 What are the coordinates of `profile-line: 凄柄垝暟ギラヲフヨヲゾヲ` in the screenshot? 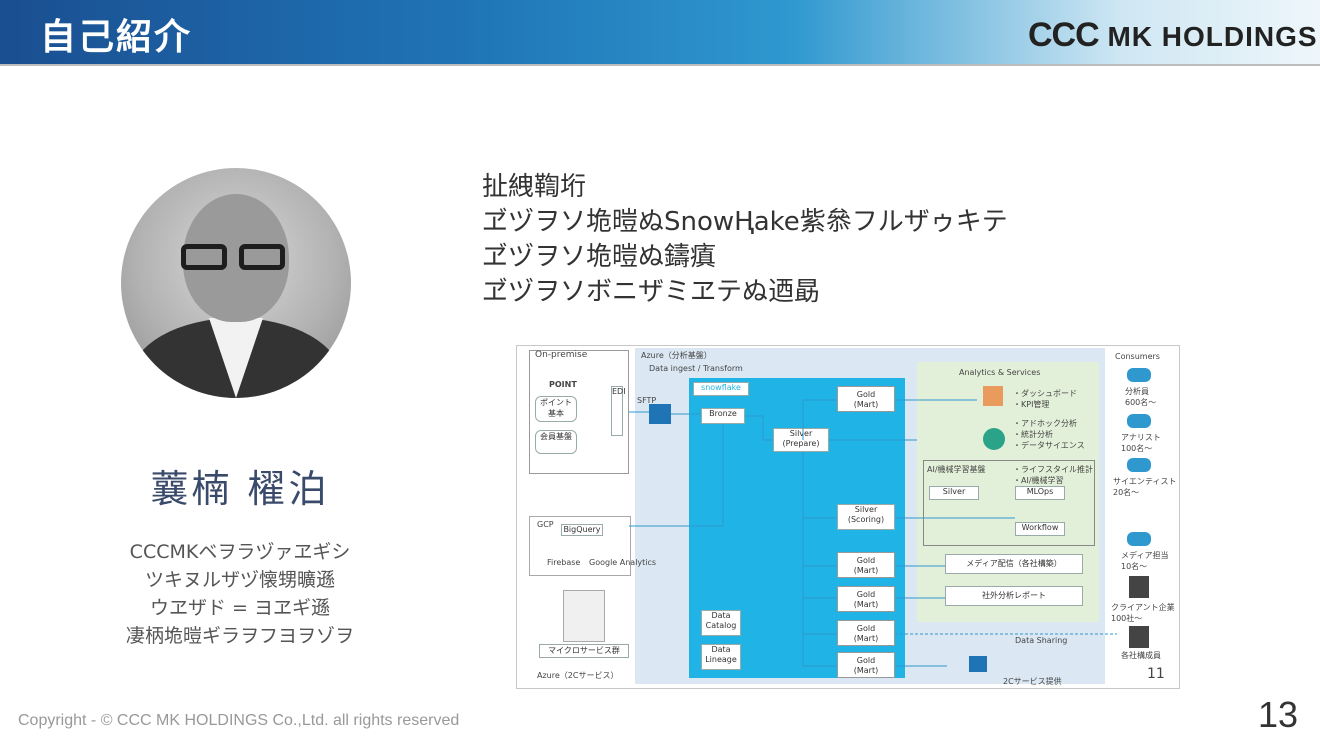 It's located at (239, 636).